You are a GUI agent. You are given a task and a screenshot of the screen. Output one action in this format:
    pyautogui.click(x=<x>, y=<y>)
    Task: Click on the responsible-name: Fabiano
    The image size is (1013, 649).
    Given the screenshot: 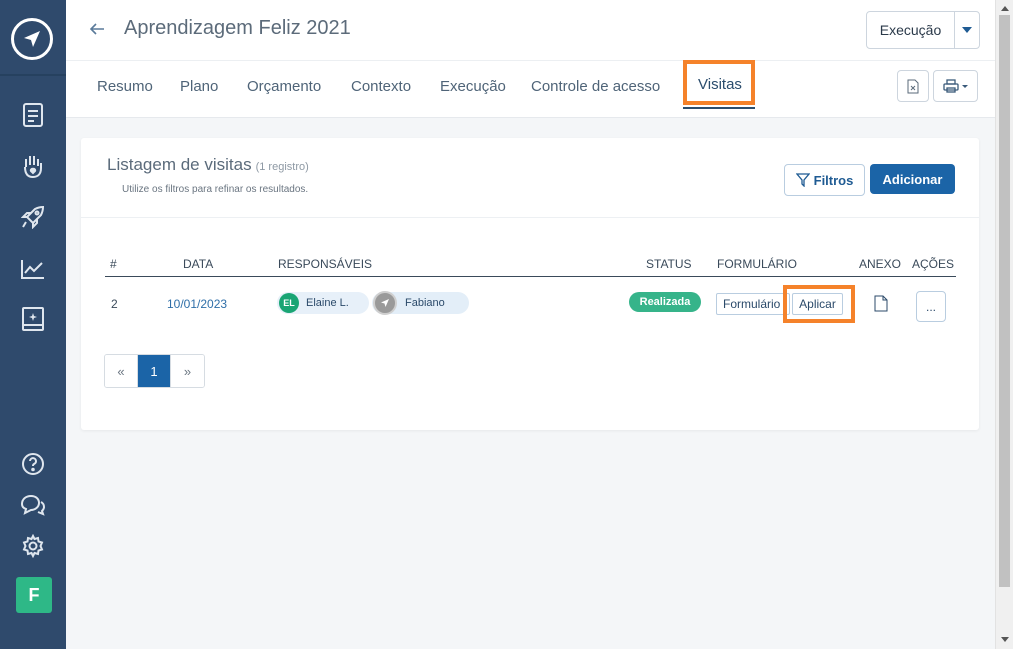 What is the action you would take?
    pyautogui.click(x=425, y=303)
    